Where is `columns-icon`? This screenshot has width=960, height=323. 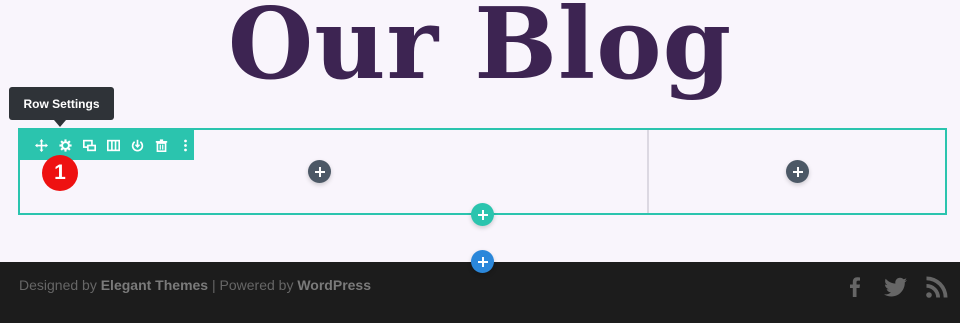 columns-icon is located at coordinates (113, 145).